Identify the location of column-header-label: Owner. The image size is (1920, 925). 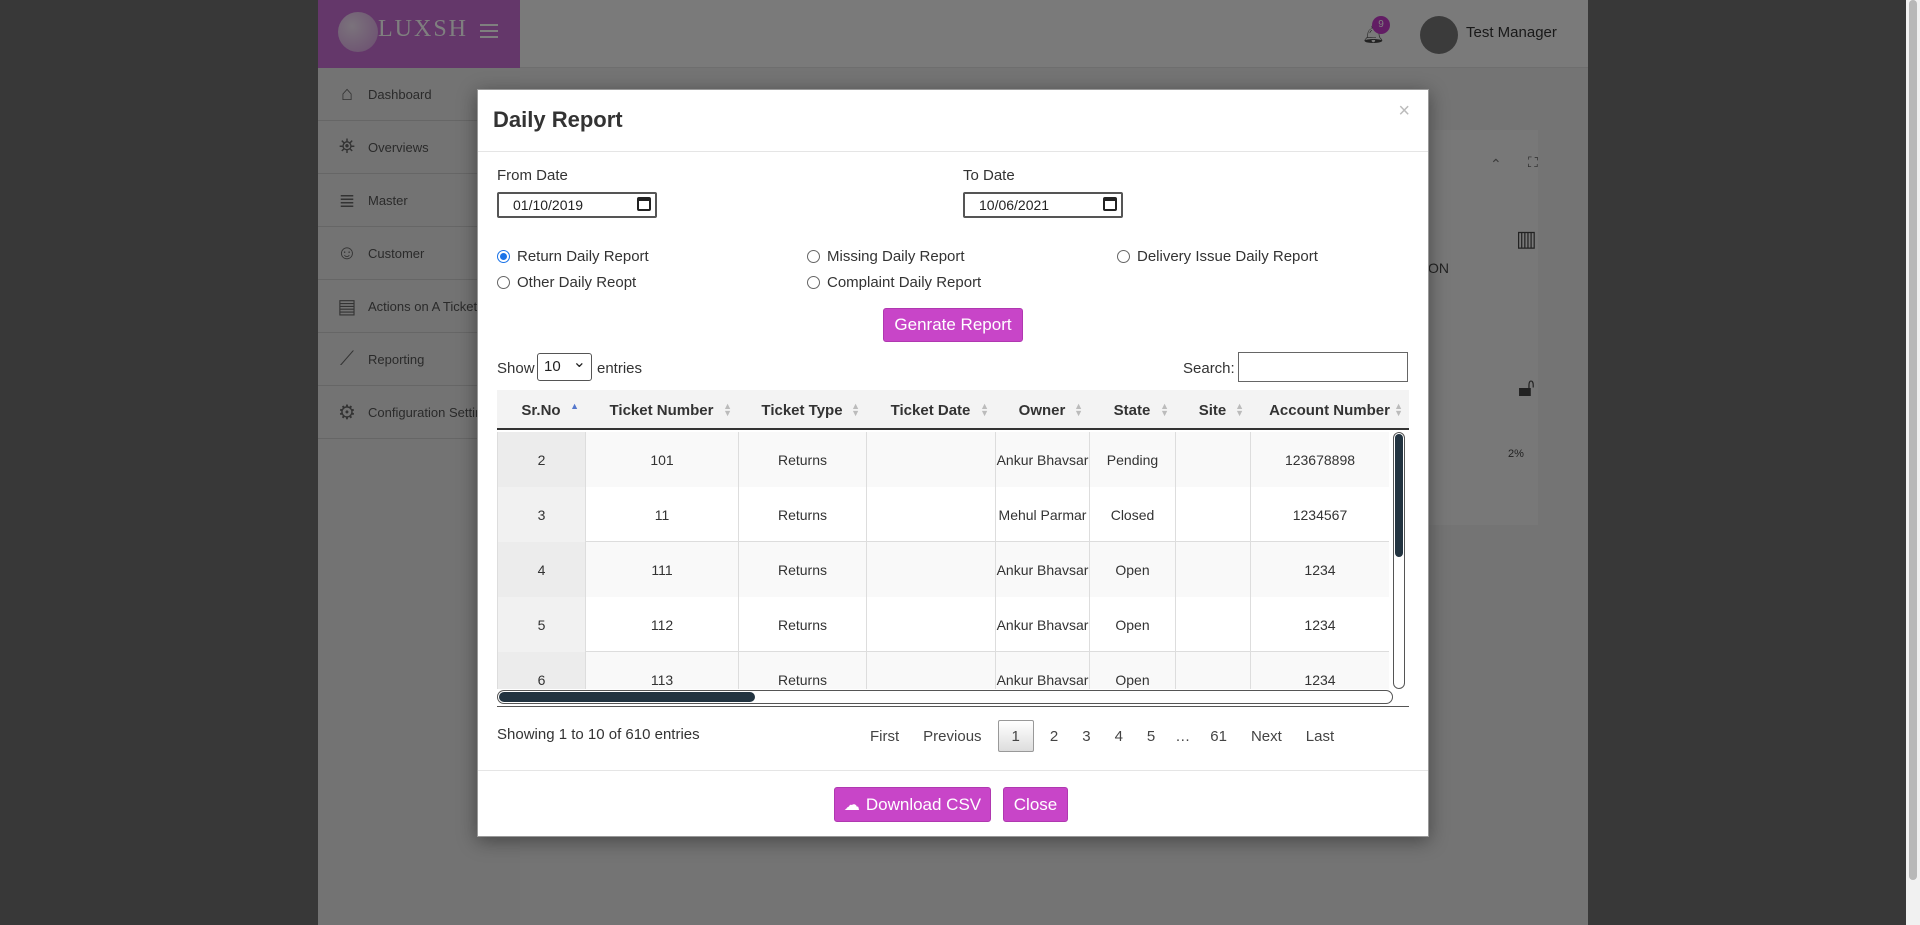
(1042, 410).